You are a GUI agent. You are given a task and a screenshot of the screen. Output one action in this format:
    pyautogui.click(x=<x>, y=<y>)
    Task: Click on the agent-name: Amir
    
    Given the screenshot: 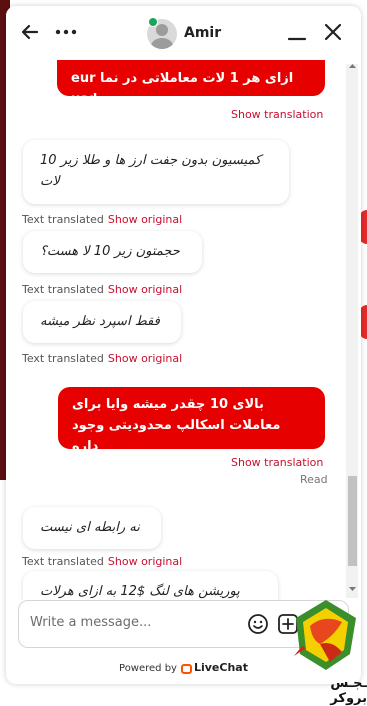 What is the action you would take?
    pyautogui.click(x=203, y=33)
    